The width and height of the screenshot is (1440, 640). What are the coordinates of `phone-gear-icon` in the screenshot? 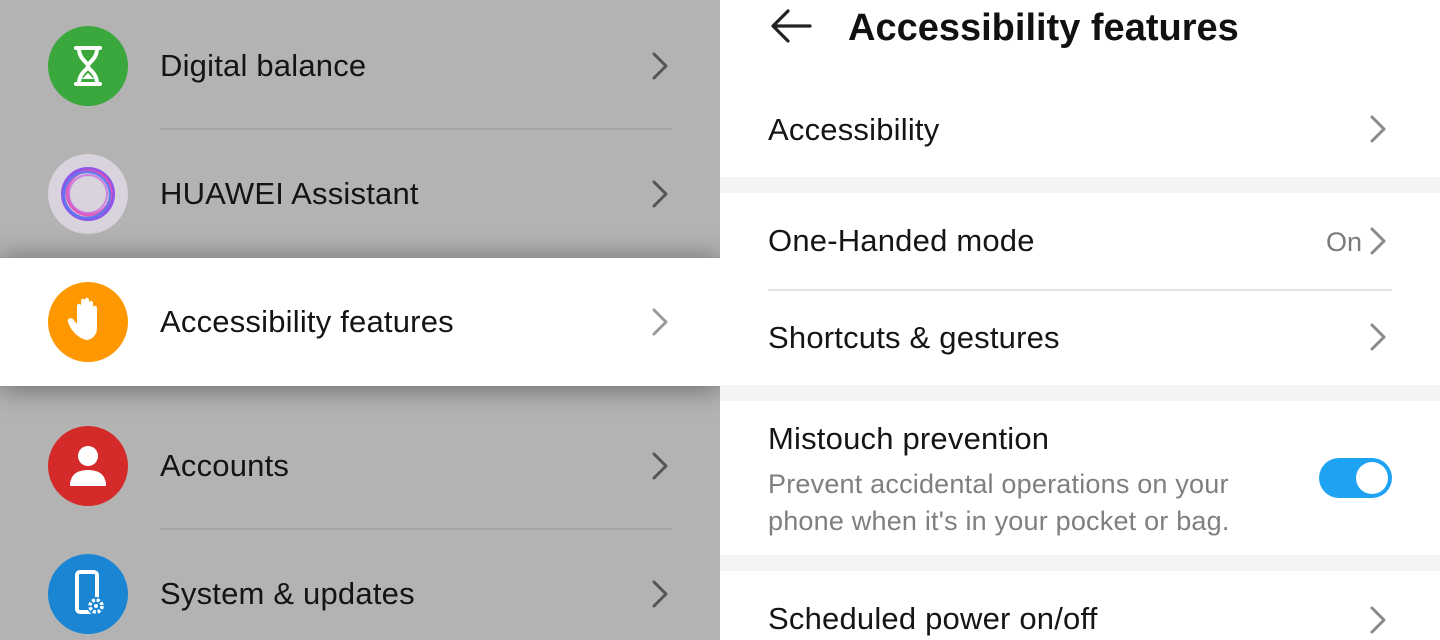 It's located at (88, 594).